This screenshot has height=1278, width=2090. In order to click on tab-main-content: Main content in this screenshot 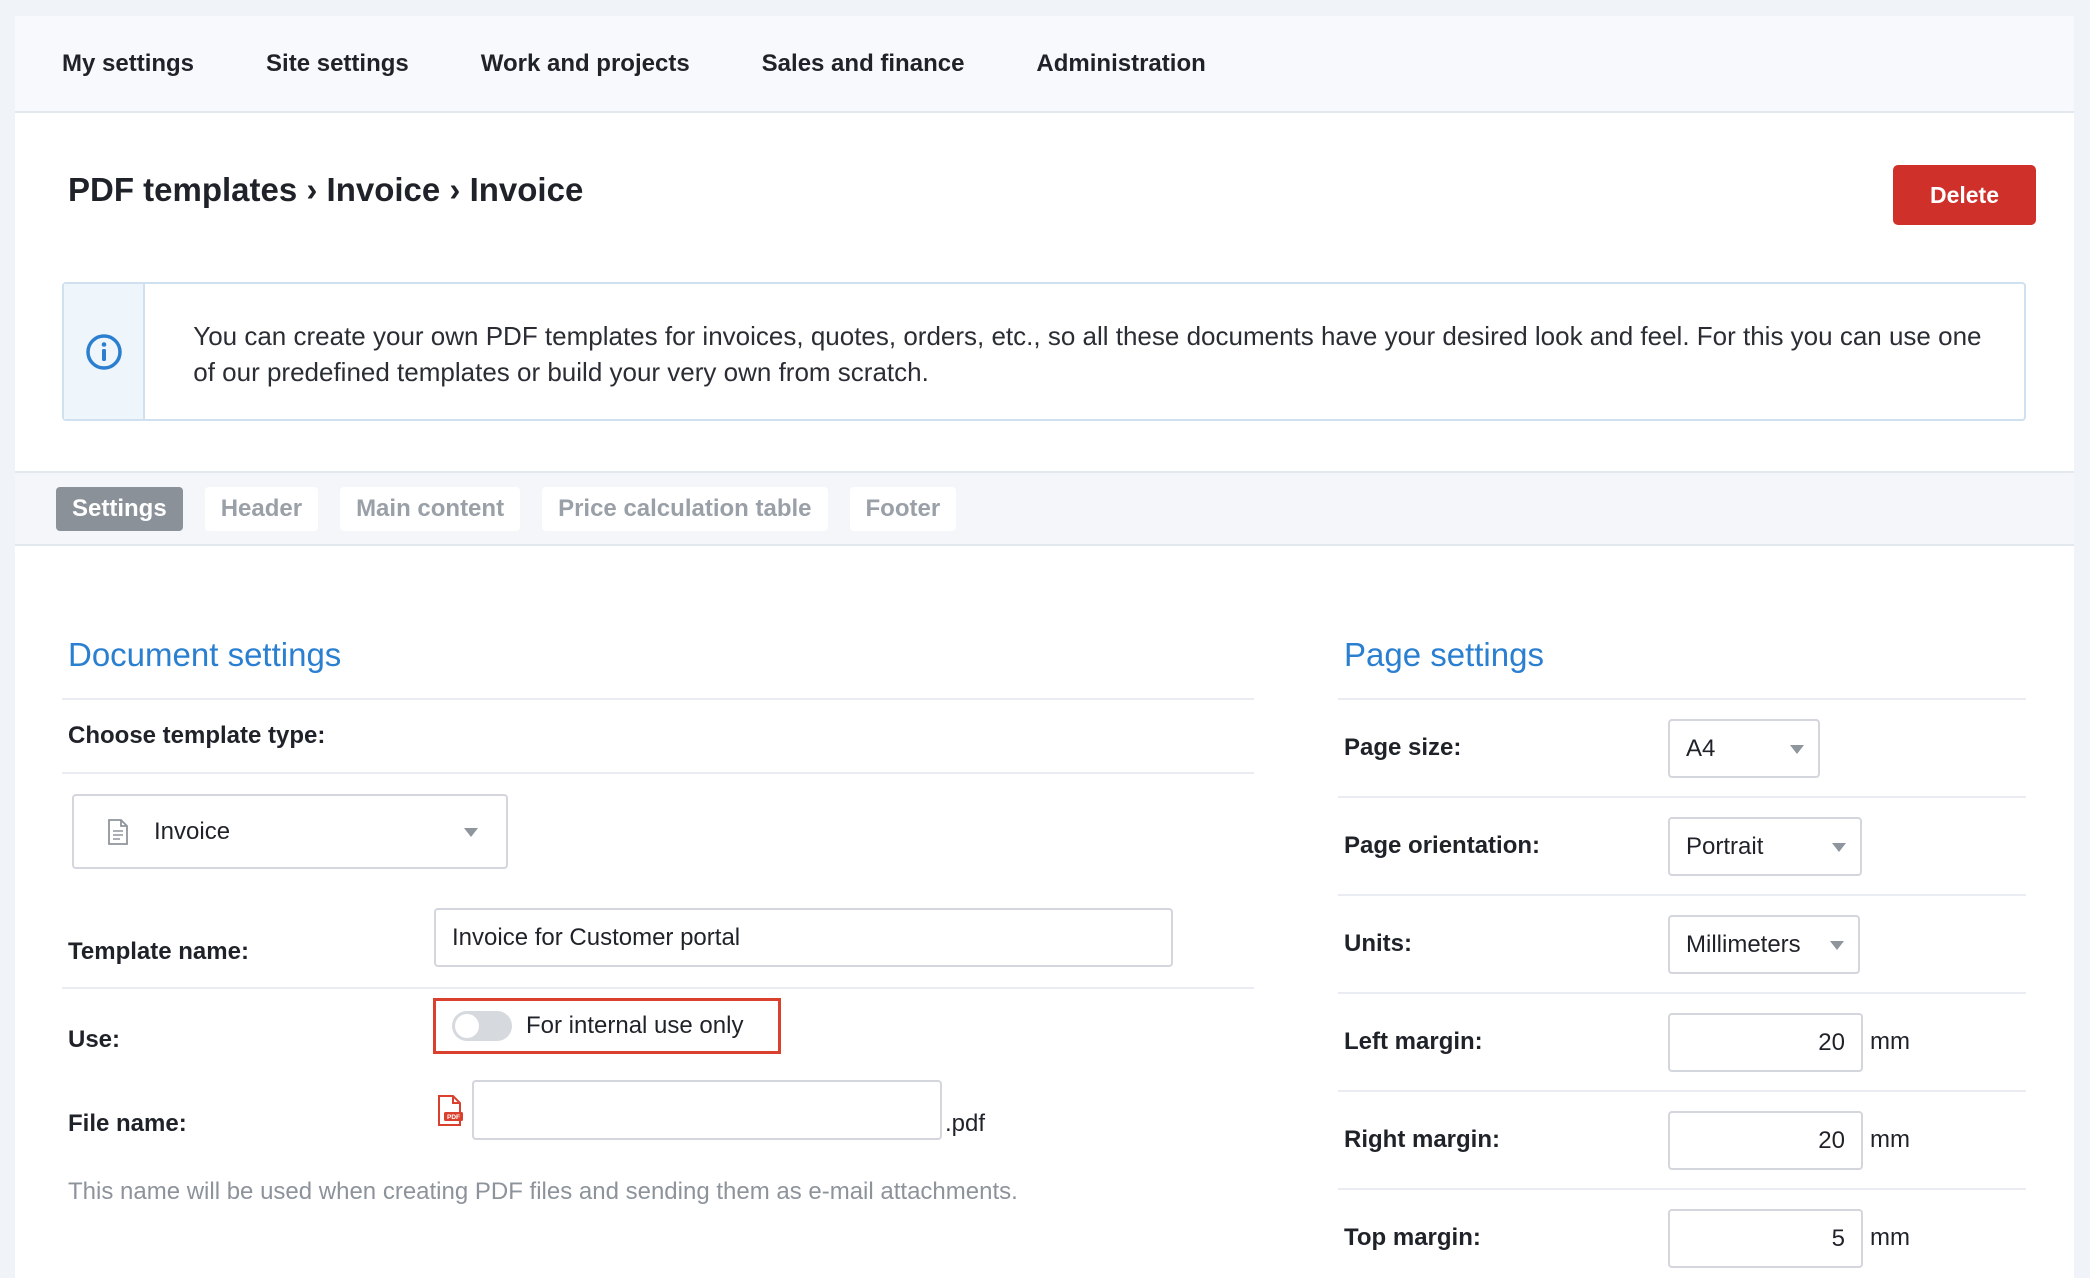, I will do `click(430, 508)`.